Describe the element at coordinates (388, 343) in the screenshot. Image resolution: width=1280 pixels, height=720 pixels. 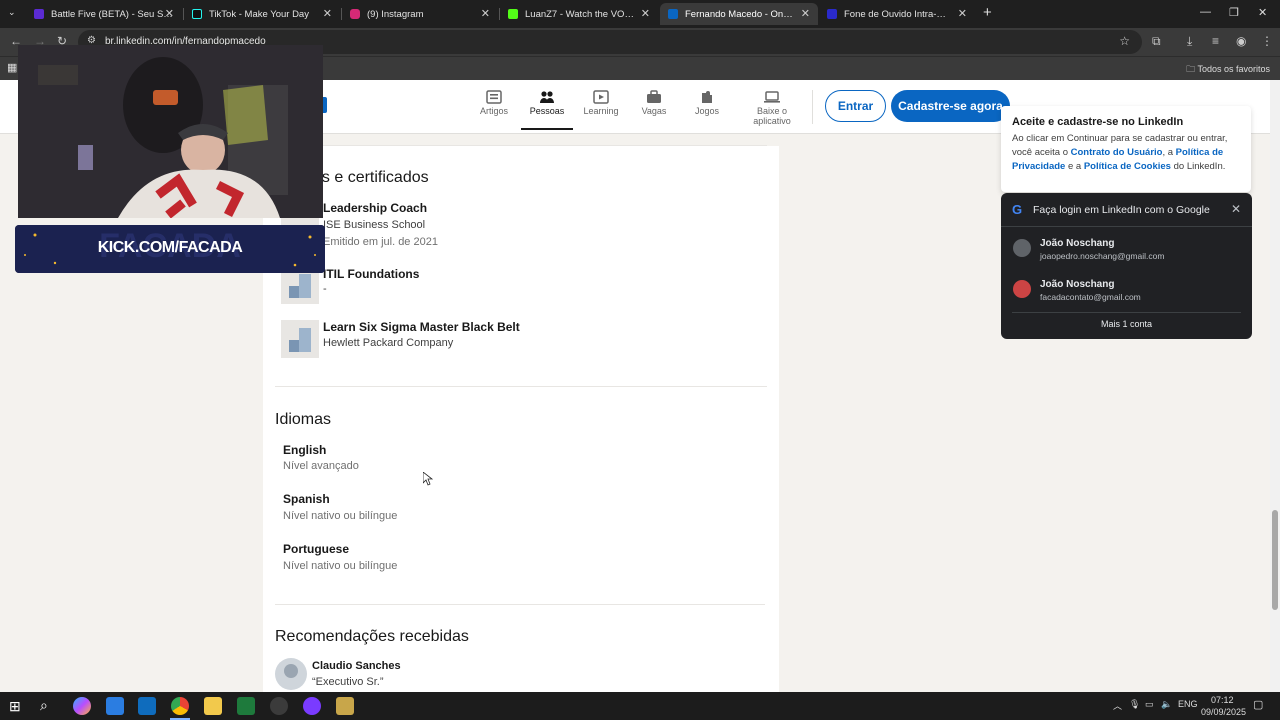
I see `cert-issuer: Hewlett Packard Company` at that location.